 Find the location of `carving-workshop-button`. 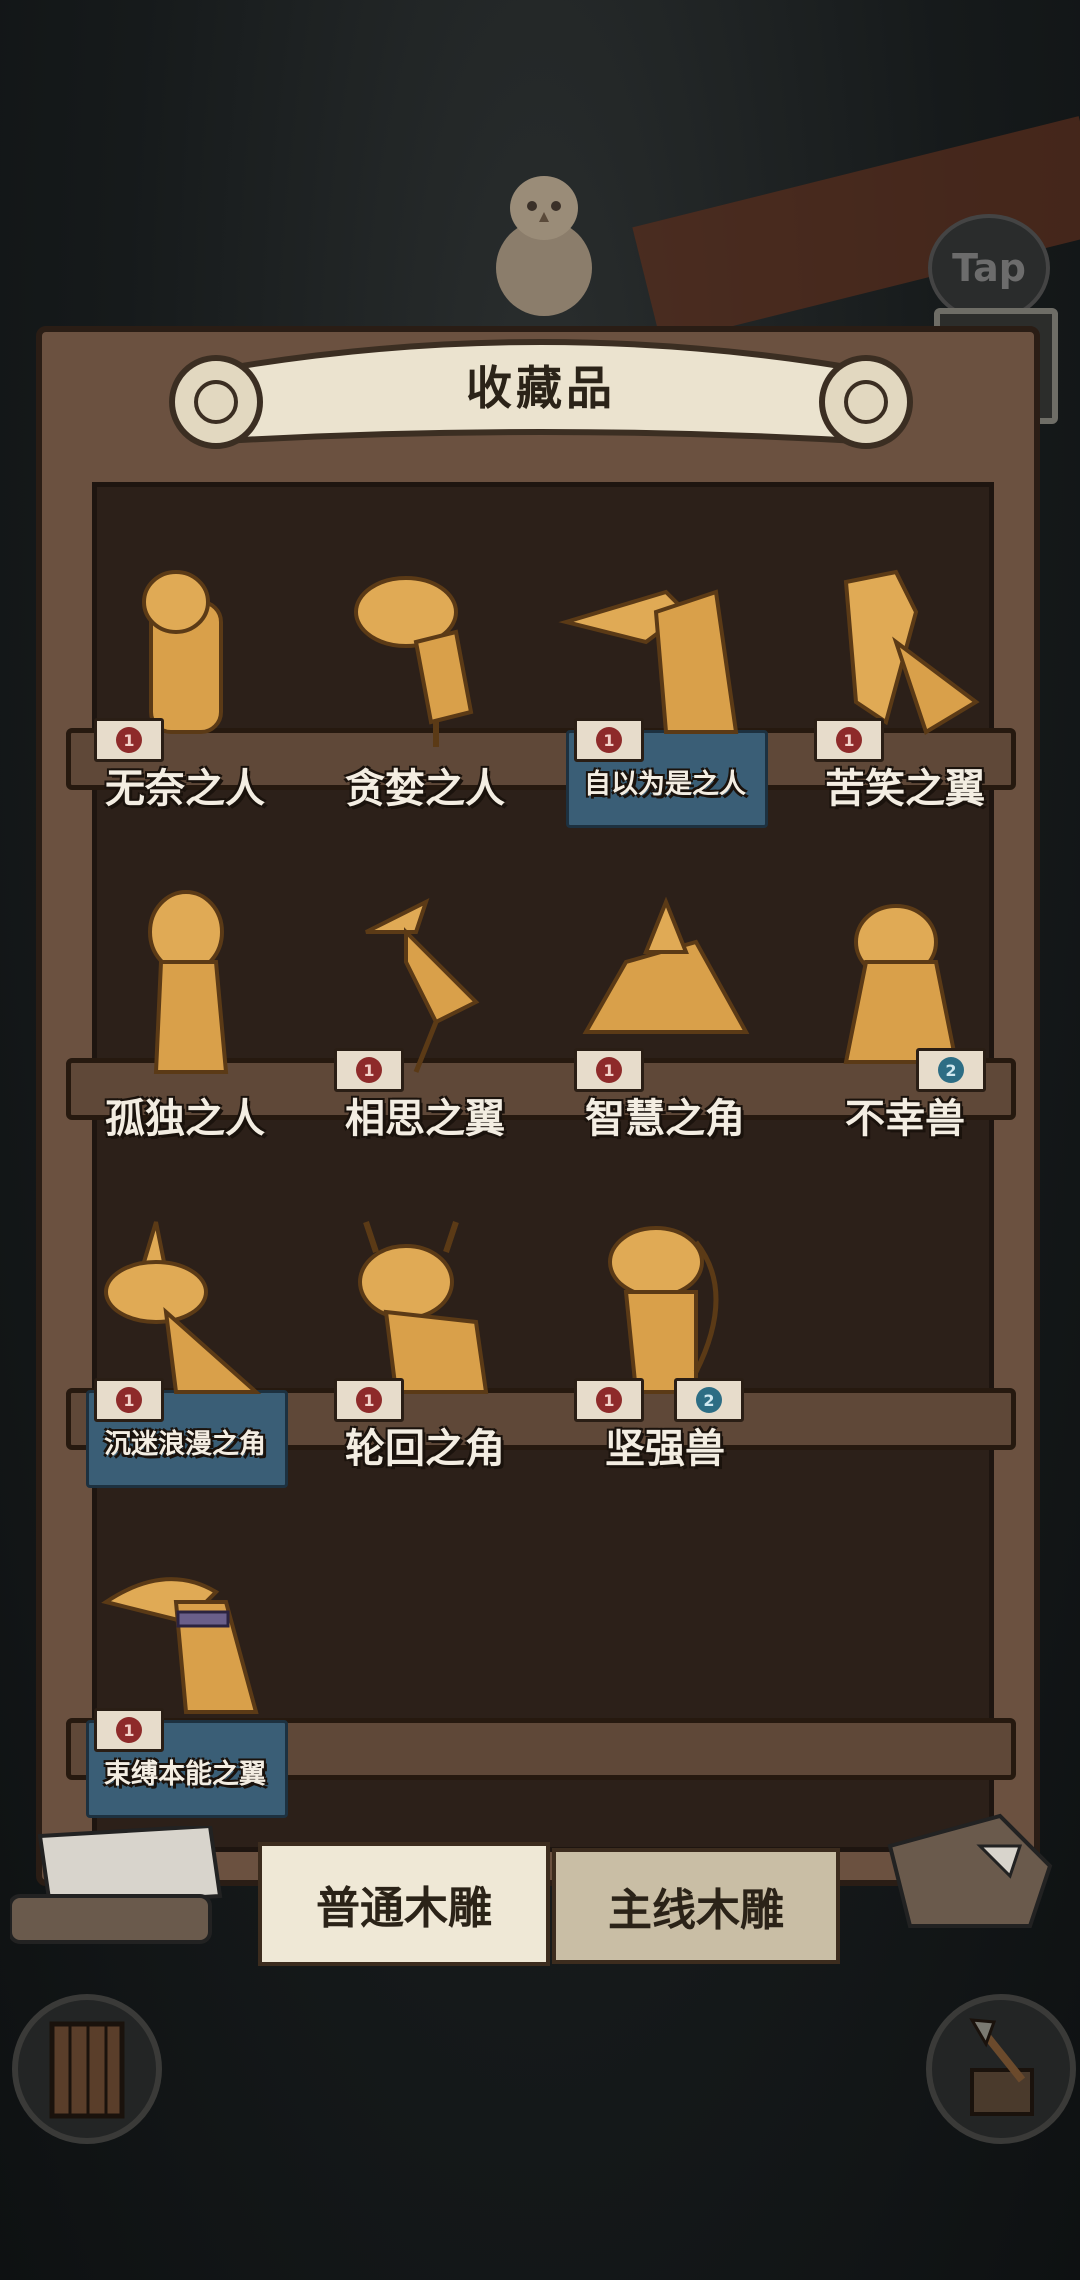

carving-workshop-button is located at coordinates (1001, 2069).